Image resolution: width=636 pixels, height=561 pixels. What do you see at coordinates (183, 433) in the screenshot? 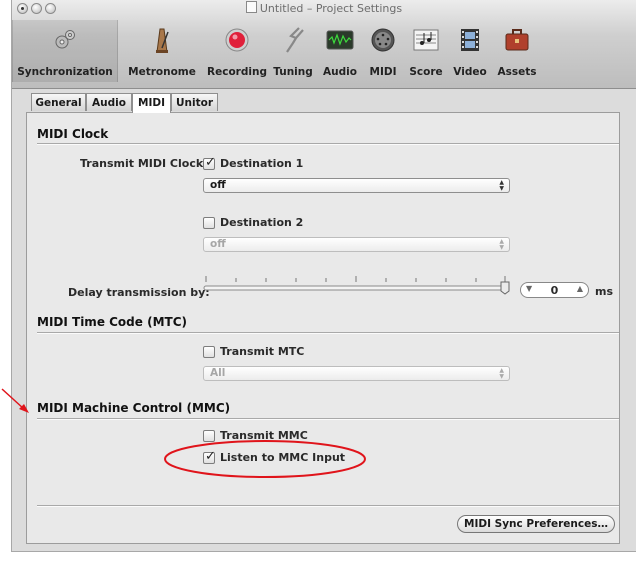
I see `annotation-overlay` at bounding box center [183, 433].